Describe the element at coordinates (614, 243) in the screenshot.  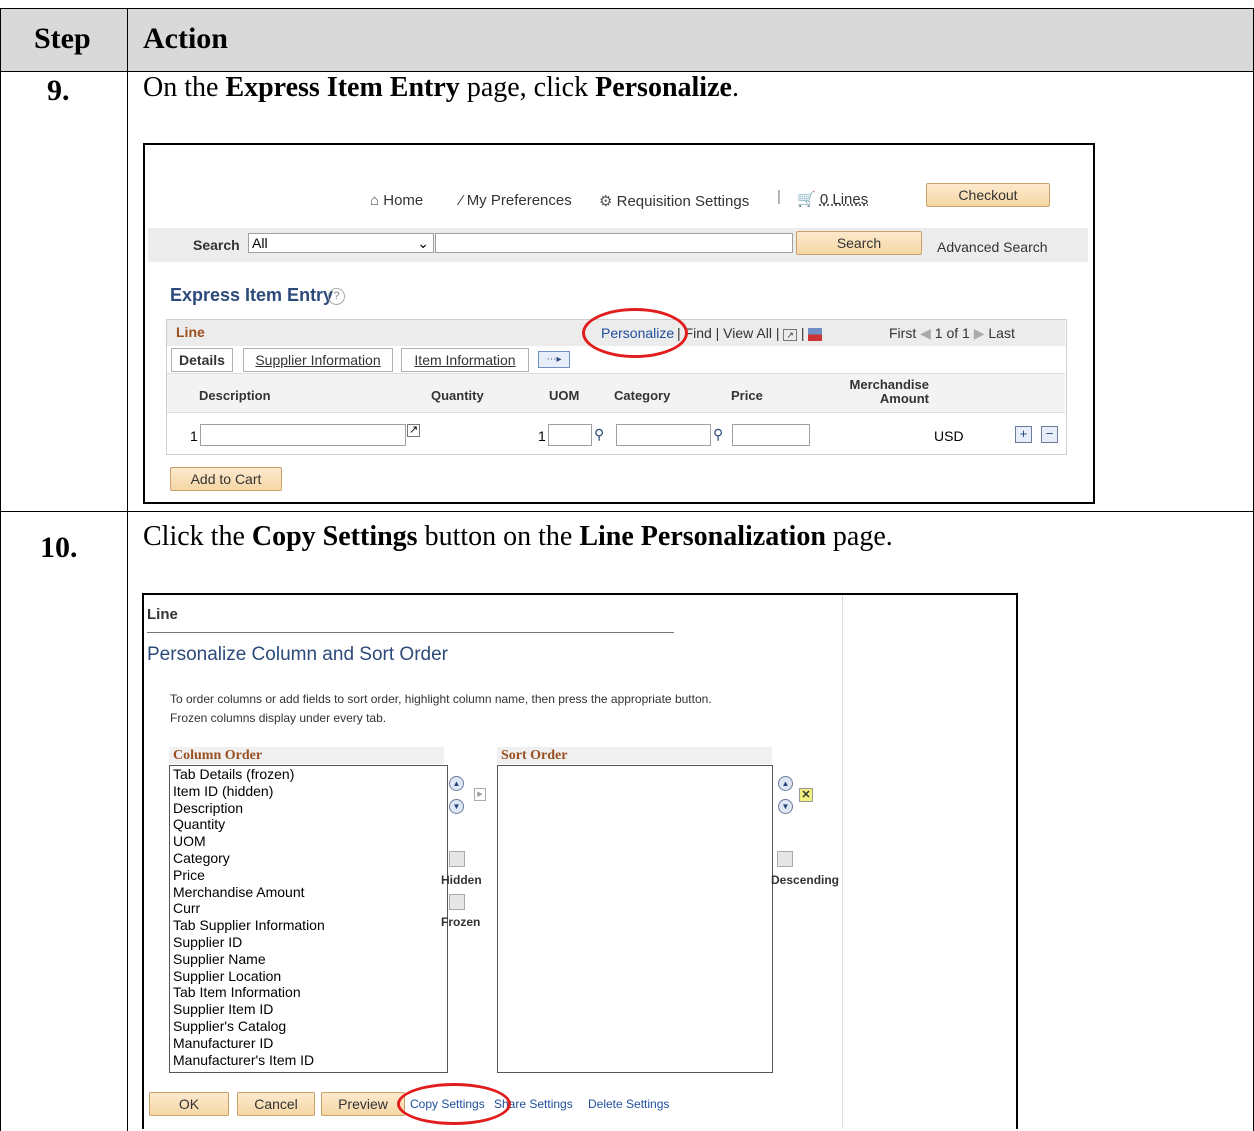
I see `search-input` at that location.